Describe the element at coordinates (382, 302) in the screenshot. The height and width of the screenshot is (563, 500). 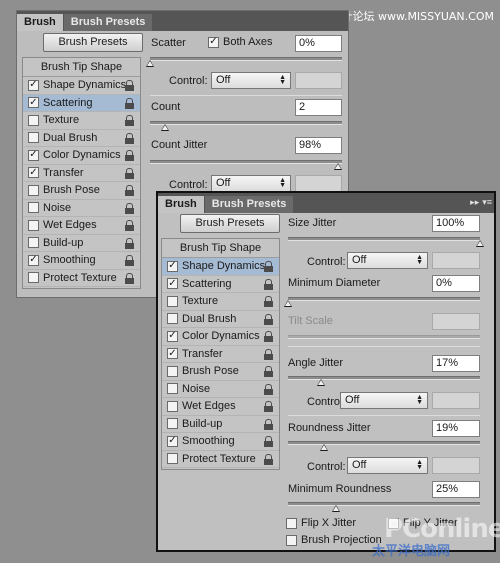
I see `min-diameter-slider` at that location.